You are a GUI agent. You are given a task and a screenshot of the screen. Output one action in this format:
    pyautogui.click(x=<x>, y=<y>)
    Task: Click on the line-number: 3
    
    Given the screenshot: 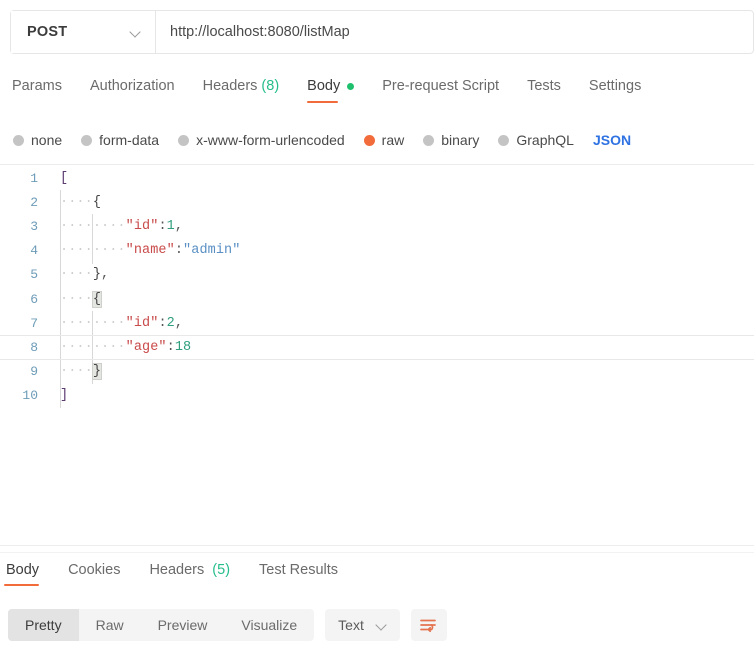 What is the action you would take?
    pyautogui.click(x=34, y=226)
    